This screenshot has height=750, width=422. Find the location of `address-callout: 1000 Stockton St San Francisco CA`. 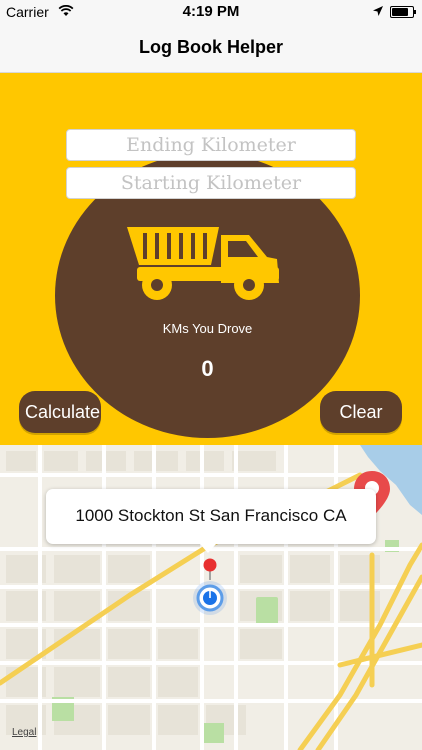

address-callout: 1000 Stockton St San Francisco CA is located at coordinates (211, 521).